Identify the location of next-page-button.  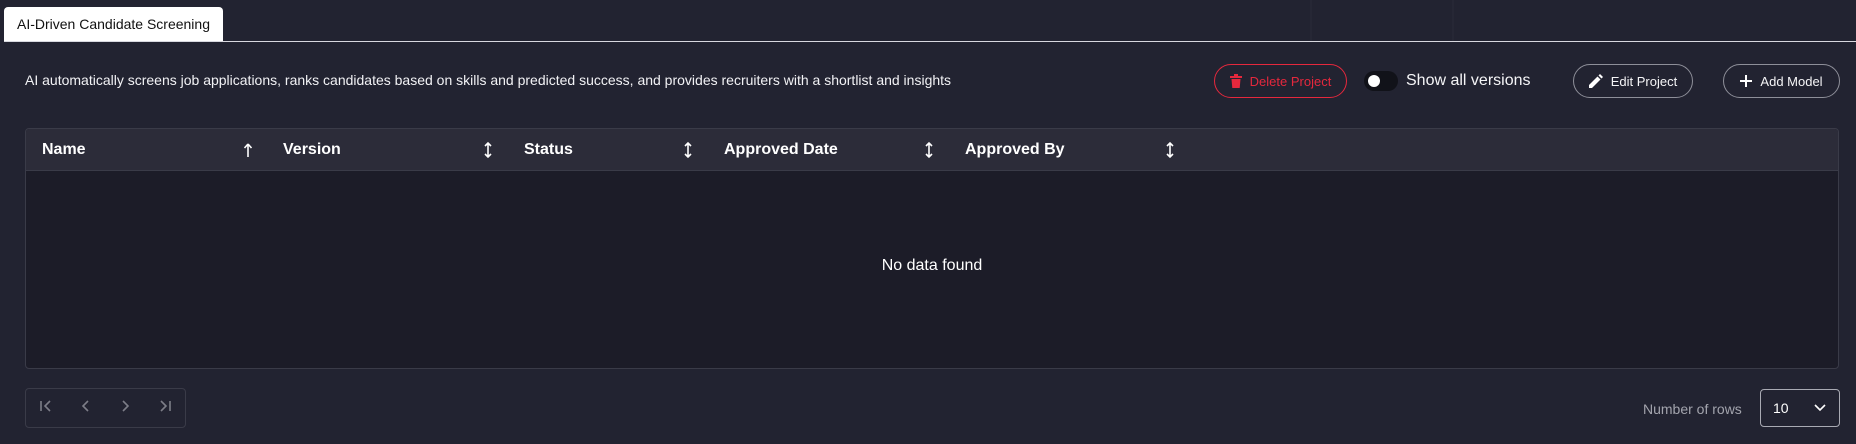
(126, 408).